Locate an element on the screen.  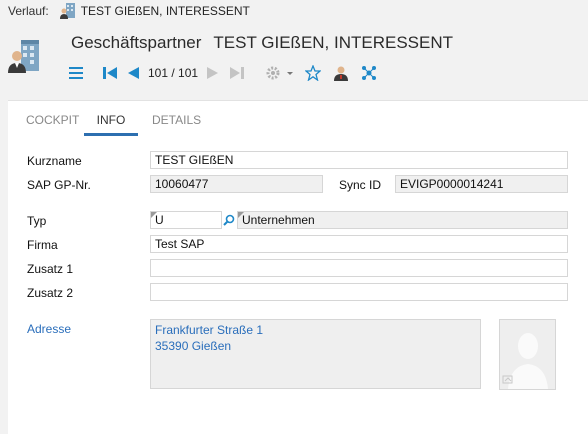
last-record-icon is located at coordinates (237, 73).